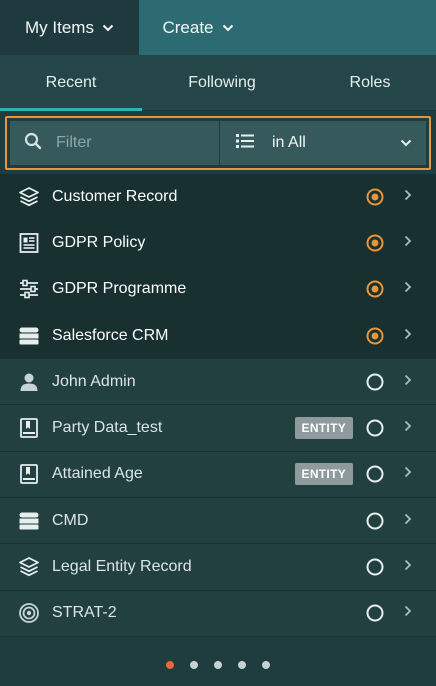 Image resolution: width=436 pixels, height=686 pixels. Describe the element at coordinates (122, 567) in the screenshot. I see `list-item-label: Legal Entity Record` at that location.